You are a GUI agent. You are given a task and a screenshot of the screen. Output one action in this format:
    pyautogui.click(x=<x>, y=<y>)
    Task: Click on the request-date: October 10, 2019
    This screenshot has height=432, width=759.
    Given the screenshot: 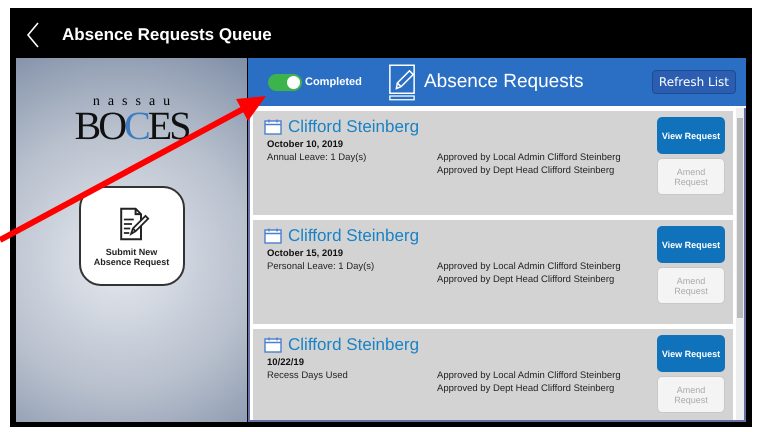 What is the action you would take?
    pyautogui.click(x=305, y=144)
    